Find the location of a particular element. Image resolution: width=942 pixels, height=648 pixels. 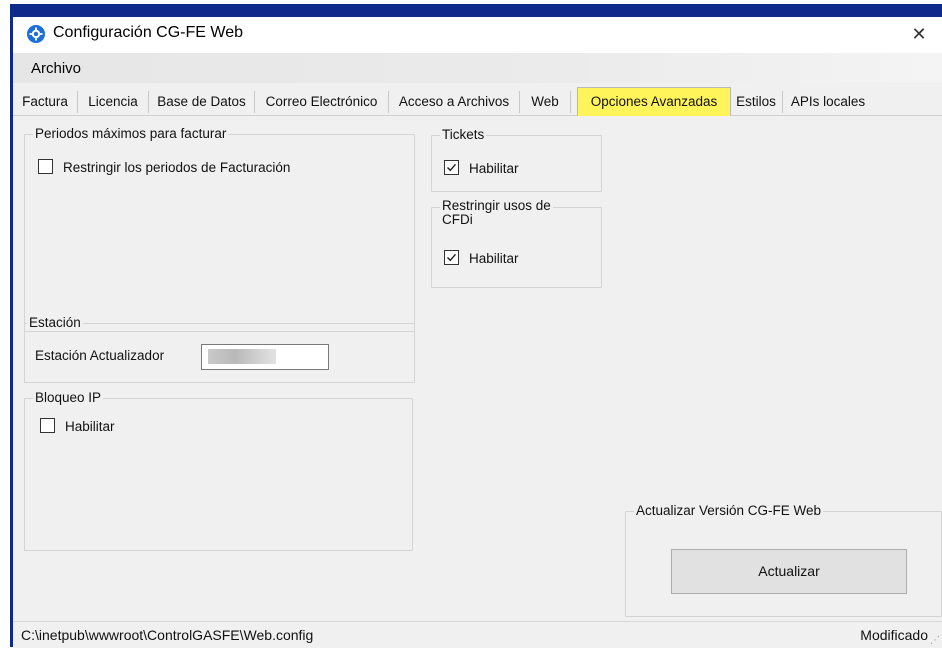

restringir-periodos-checkbox is located at coordinates (45, 166).